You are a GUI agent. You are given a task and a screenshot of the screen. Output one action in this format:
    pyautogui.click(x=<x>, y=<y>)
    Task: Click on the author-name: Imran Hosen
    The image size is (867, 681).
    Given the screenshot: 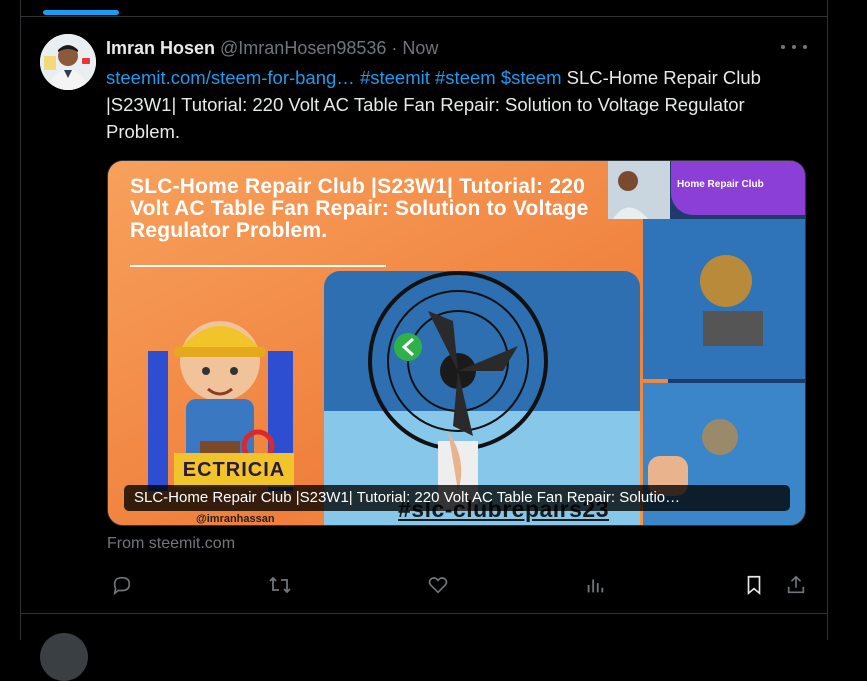 What is the action you would take?
    pyautogui.click(x=160, y=48)
    